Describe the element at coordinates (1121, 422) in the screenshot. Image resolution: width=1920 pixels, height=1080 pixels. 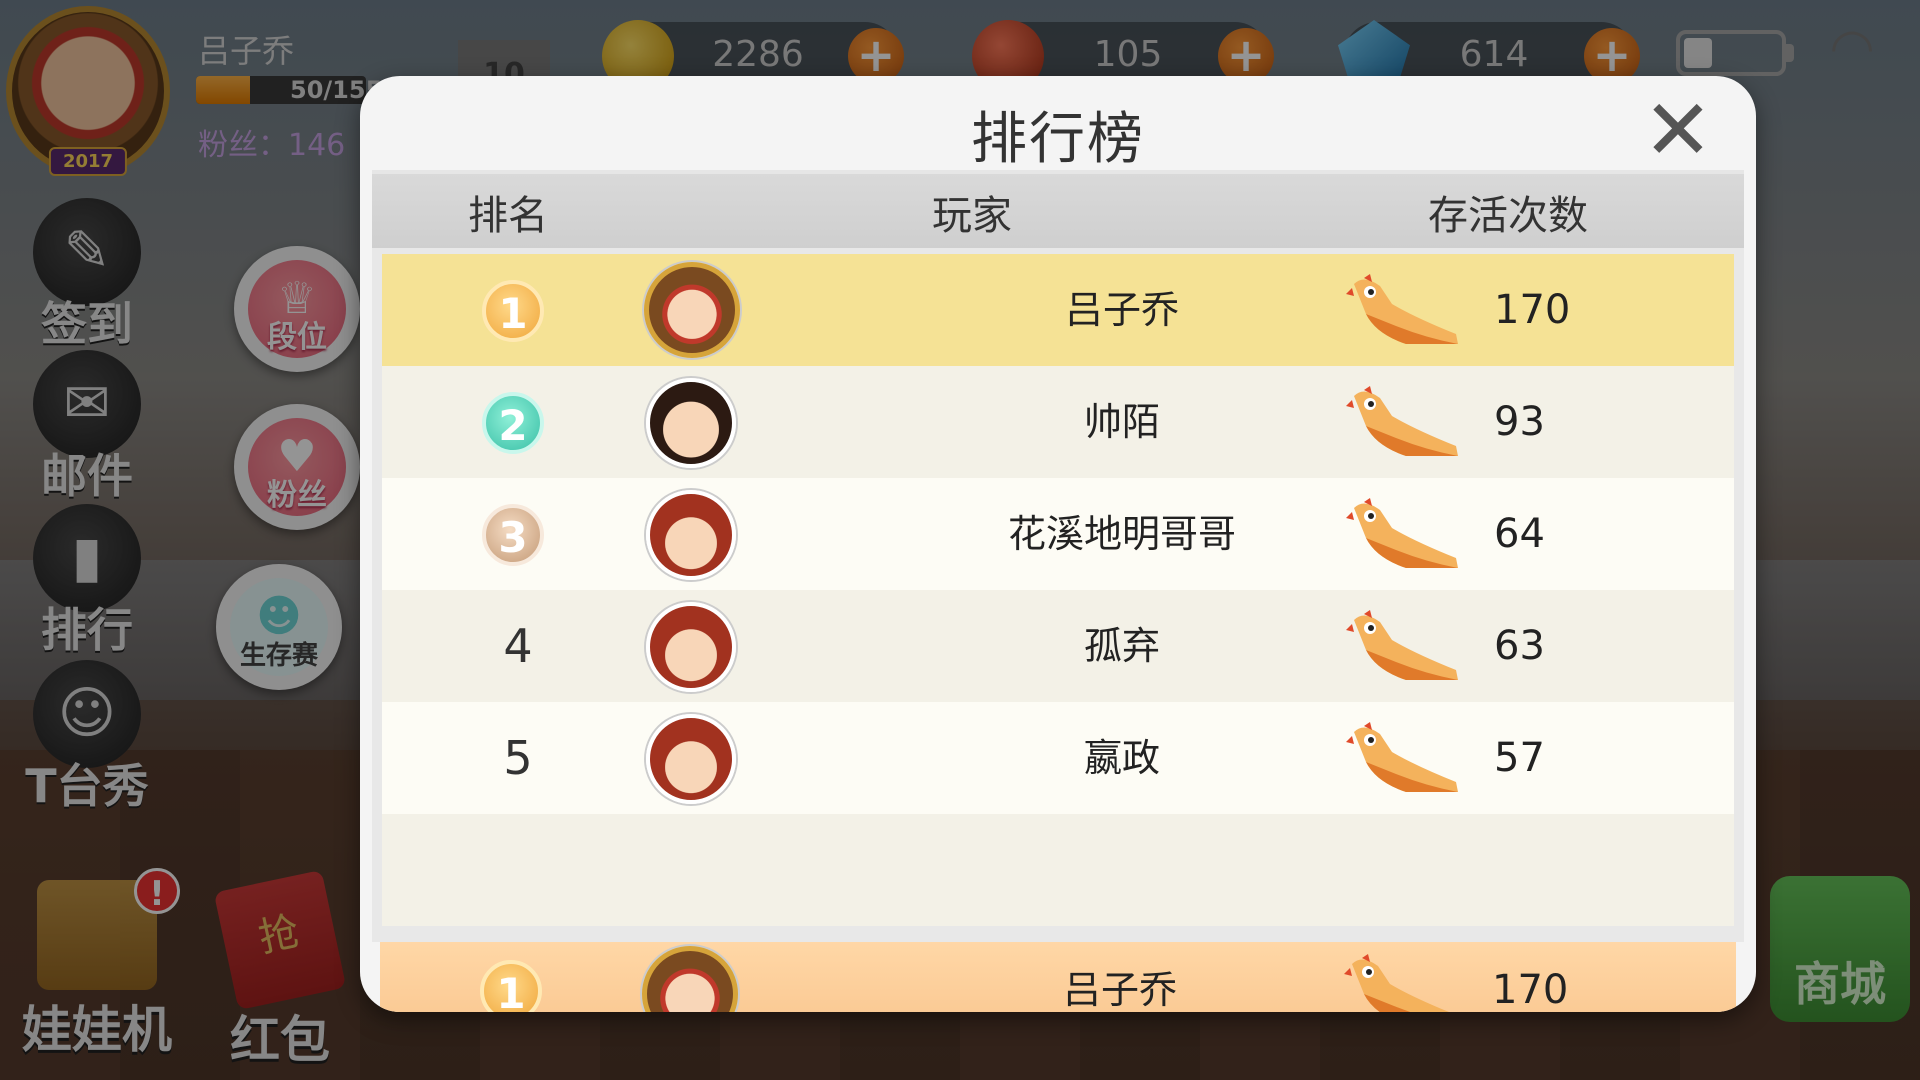
I see `player-name: 帅陌` at that location.